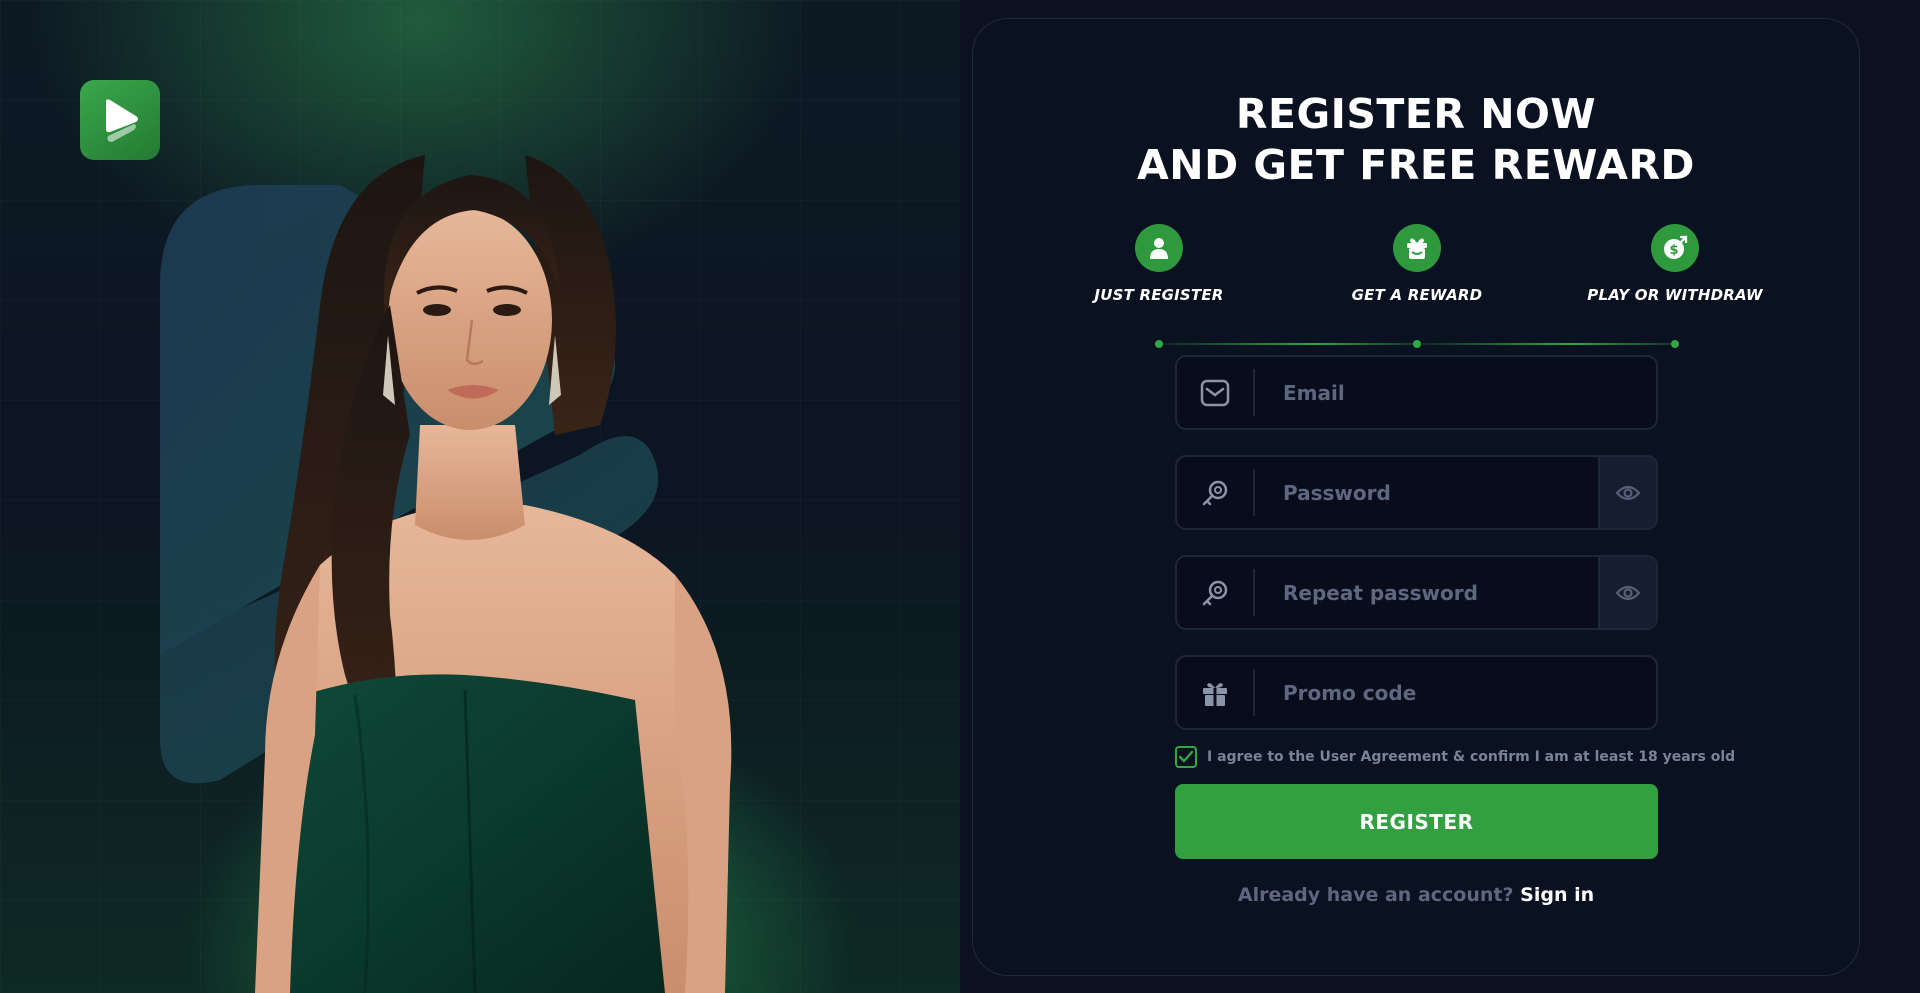  What do you see at coordinates (1375, 895) in the screenshot?
I see `signin-question: Already have an account?` at bounding box center [1375, 895].